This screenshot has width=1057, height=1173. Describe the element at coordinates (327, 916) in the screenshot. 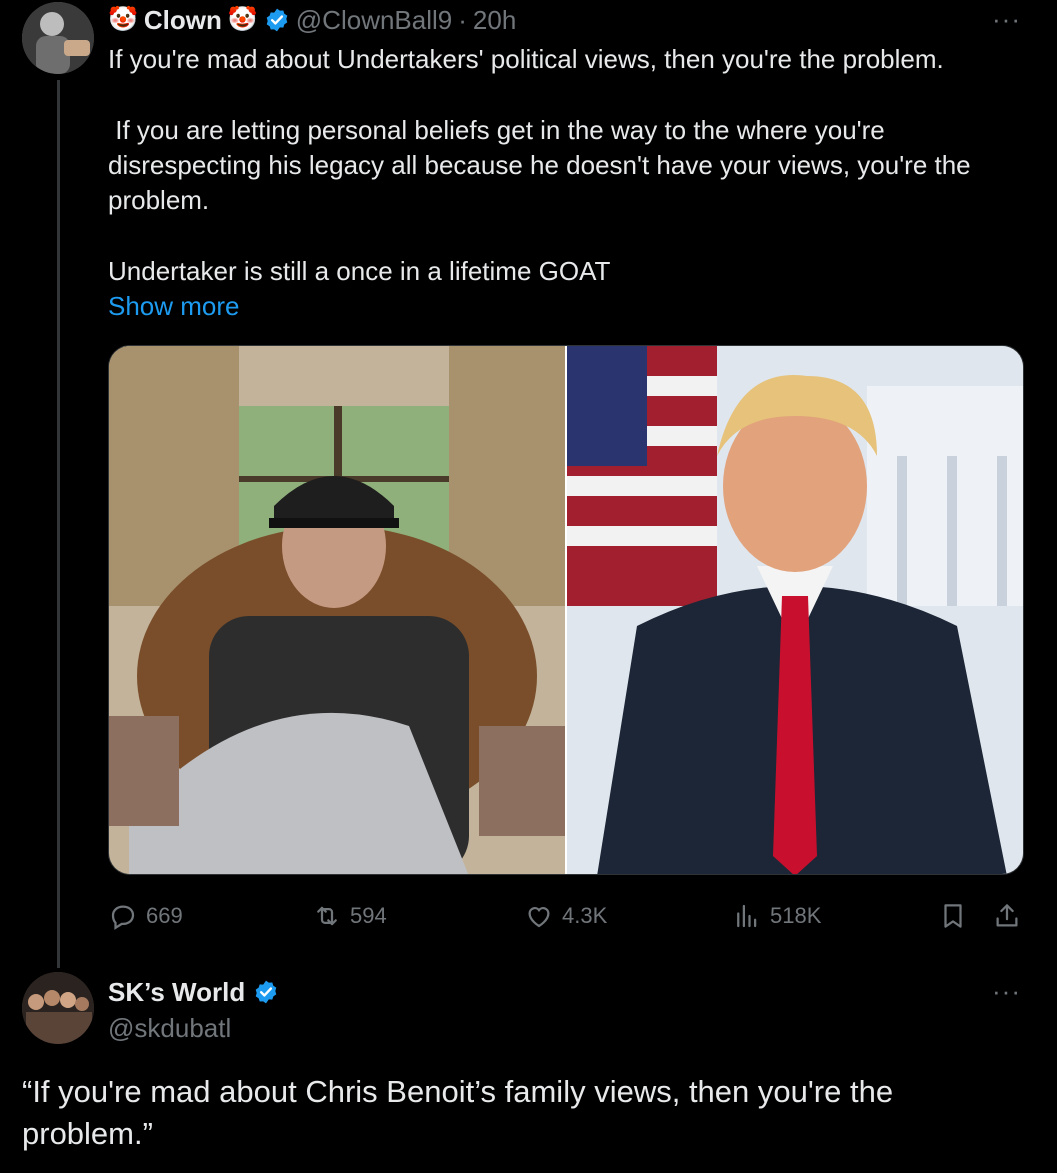

I see `retweet-icon` at that location.